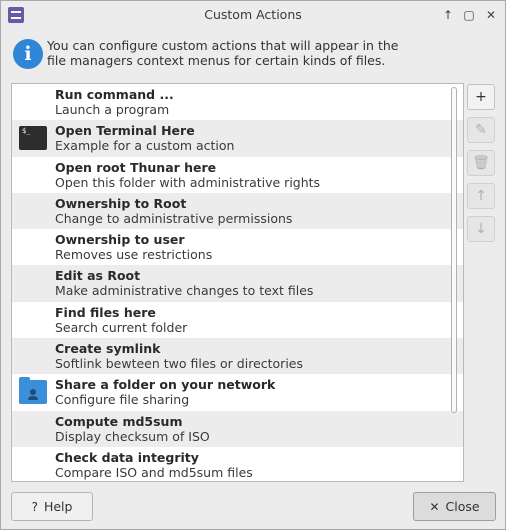 The width and height of the screenshot is (506, 530). What do you see at coordinates (136, 167) in the screenshot?
I see `action-name: Open root Thunar here` at bounding box center [136, 167].